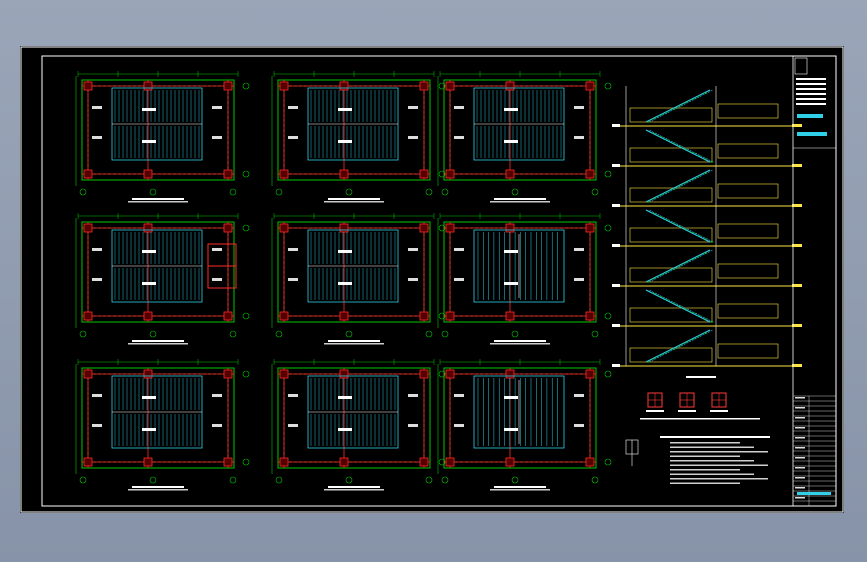  What do you see at coordinates (812, 134) in the screenshot?
I see `drawing-title` at bounding box center [812, 134].